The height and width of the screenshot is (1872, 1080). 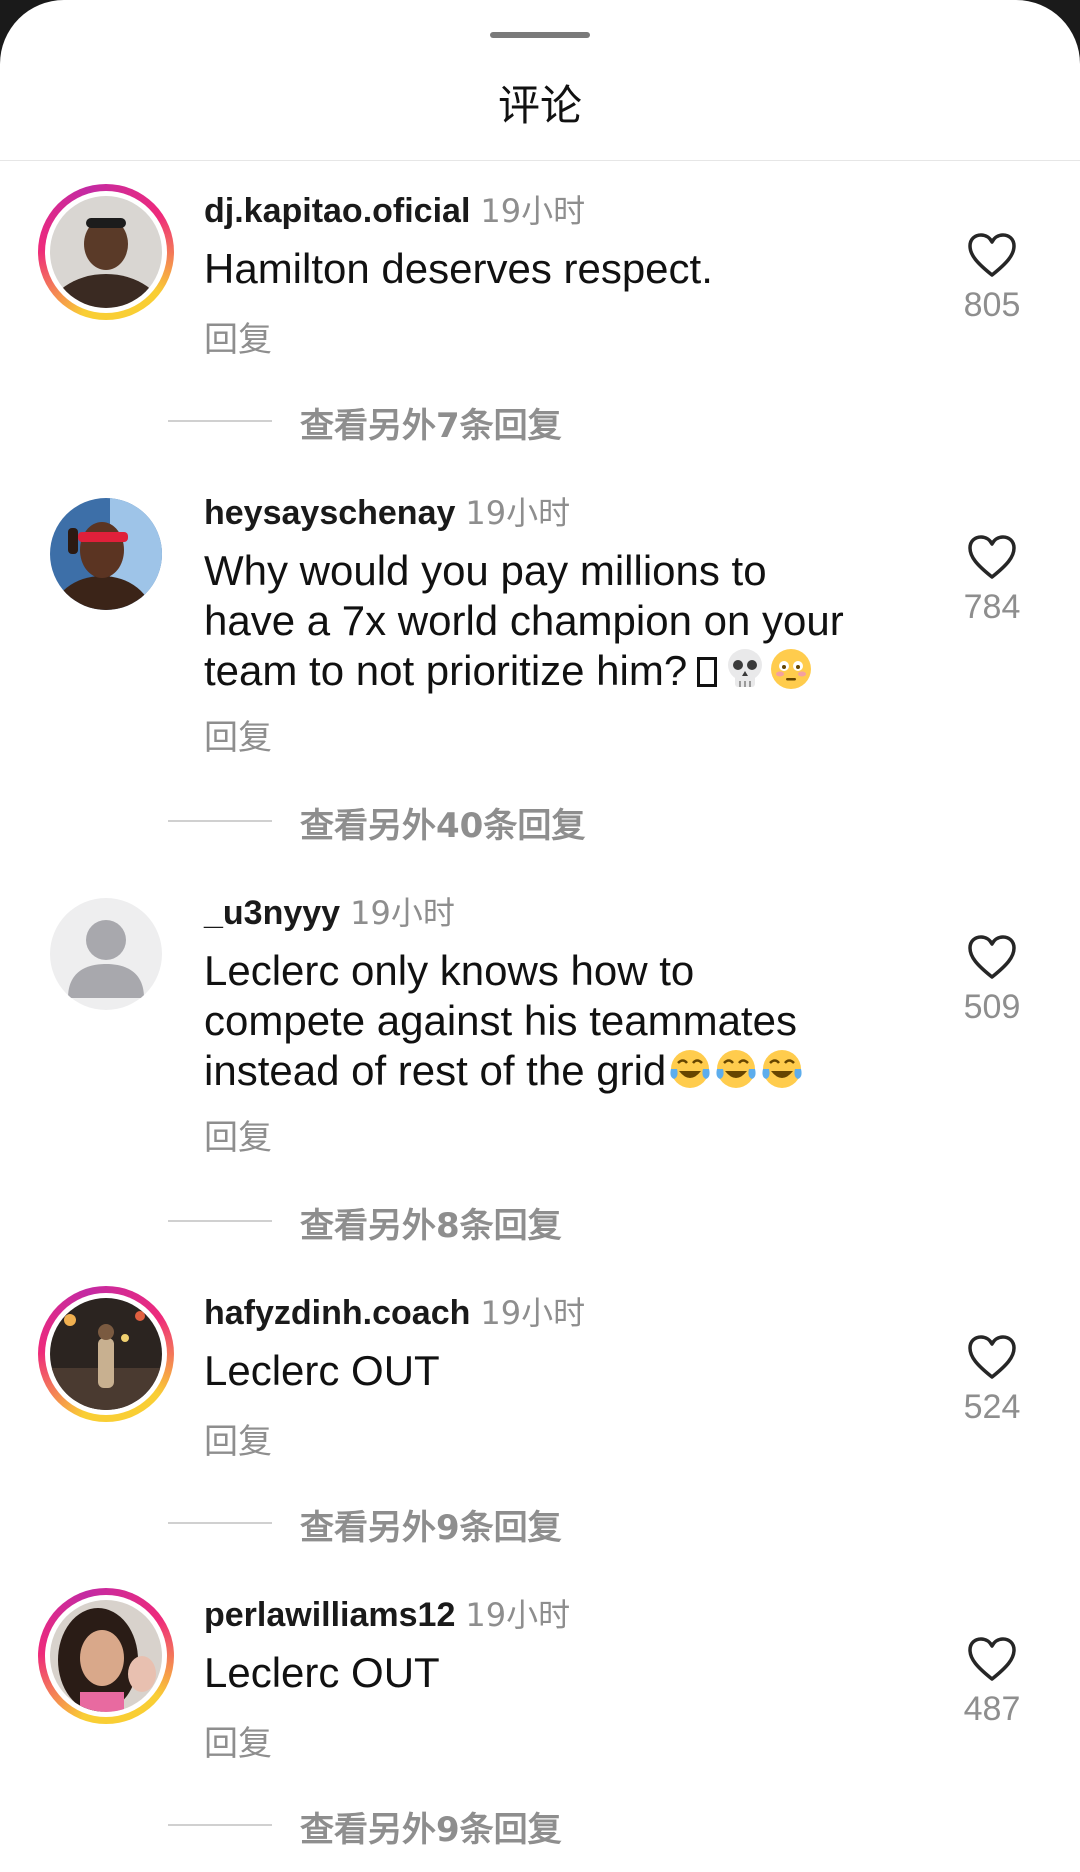 What do you see at coordinates (992, 1682) in the screenshot?
I see `like-button: 487` at bounding box center [992, 1682].